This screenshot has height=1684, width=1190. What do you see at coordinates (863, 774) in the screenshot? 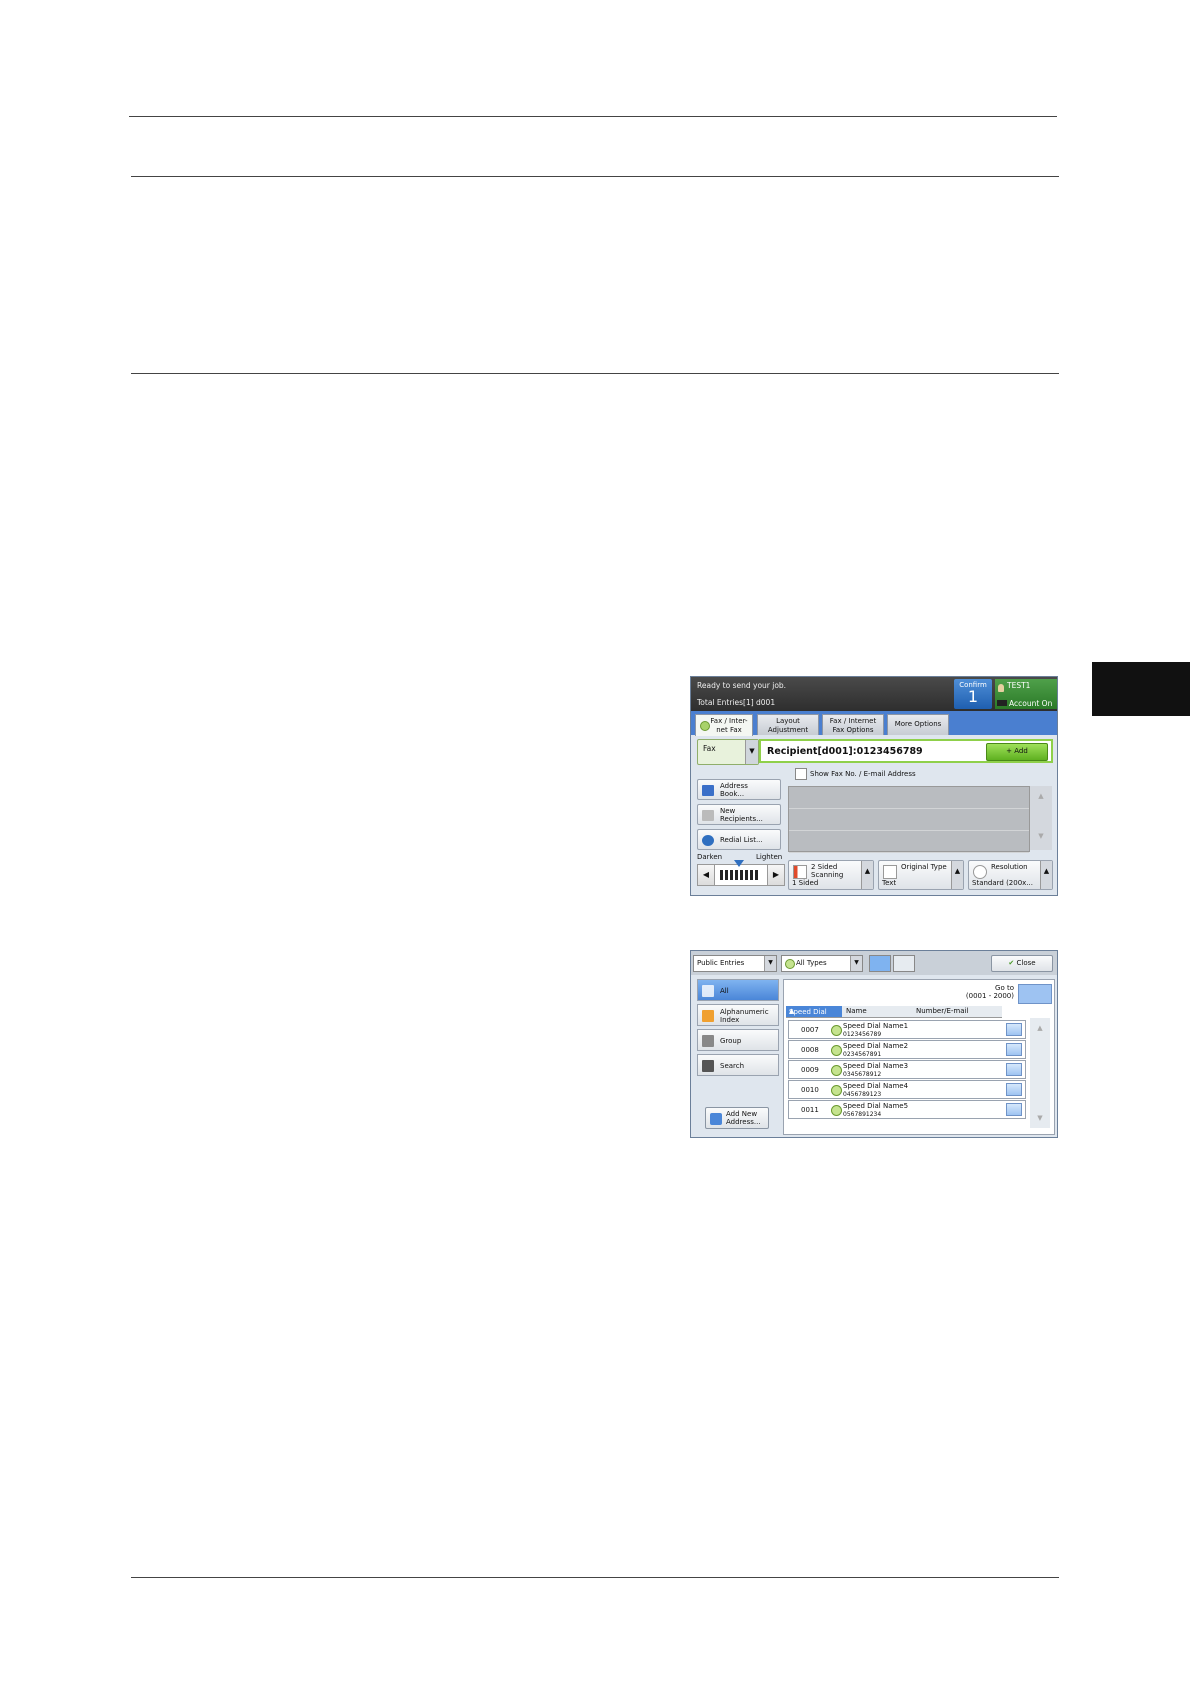
I see `show-fax-label: Show Fax No. / E-mail Address` at bounding box center [863, 774].